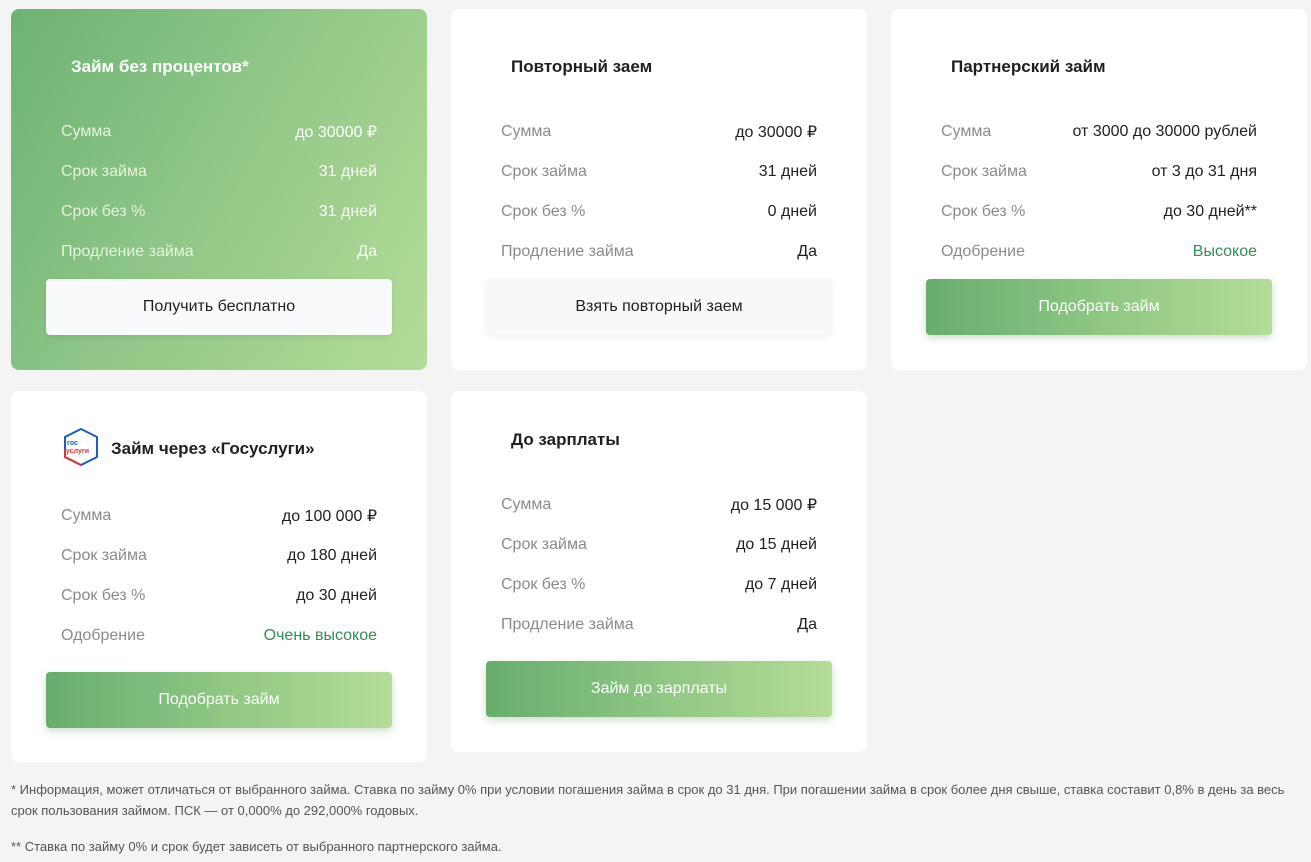 The height and width of the screenshot is (862, 1311). Describe the element at coordinates (582, 66) in the screenshot. I see `card-title: Повторный заем` at that location.